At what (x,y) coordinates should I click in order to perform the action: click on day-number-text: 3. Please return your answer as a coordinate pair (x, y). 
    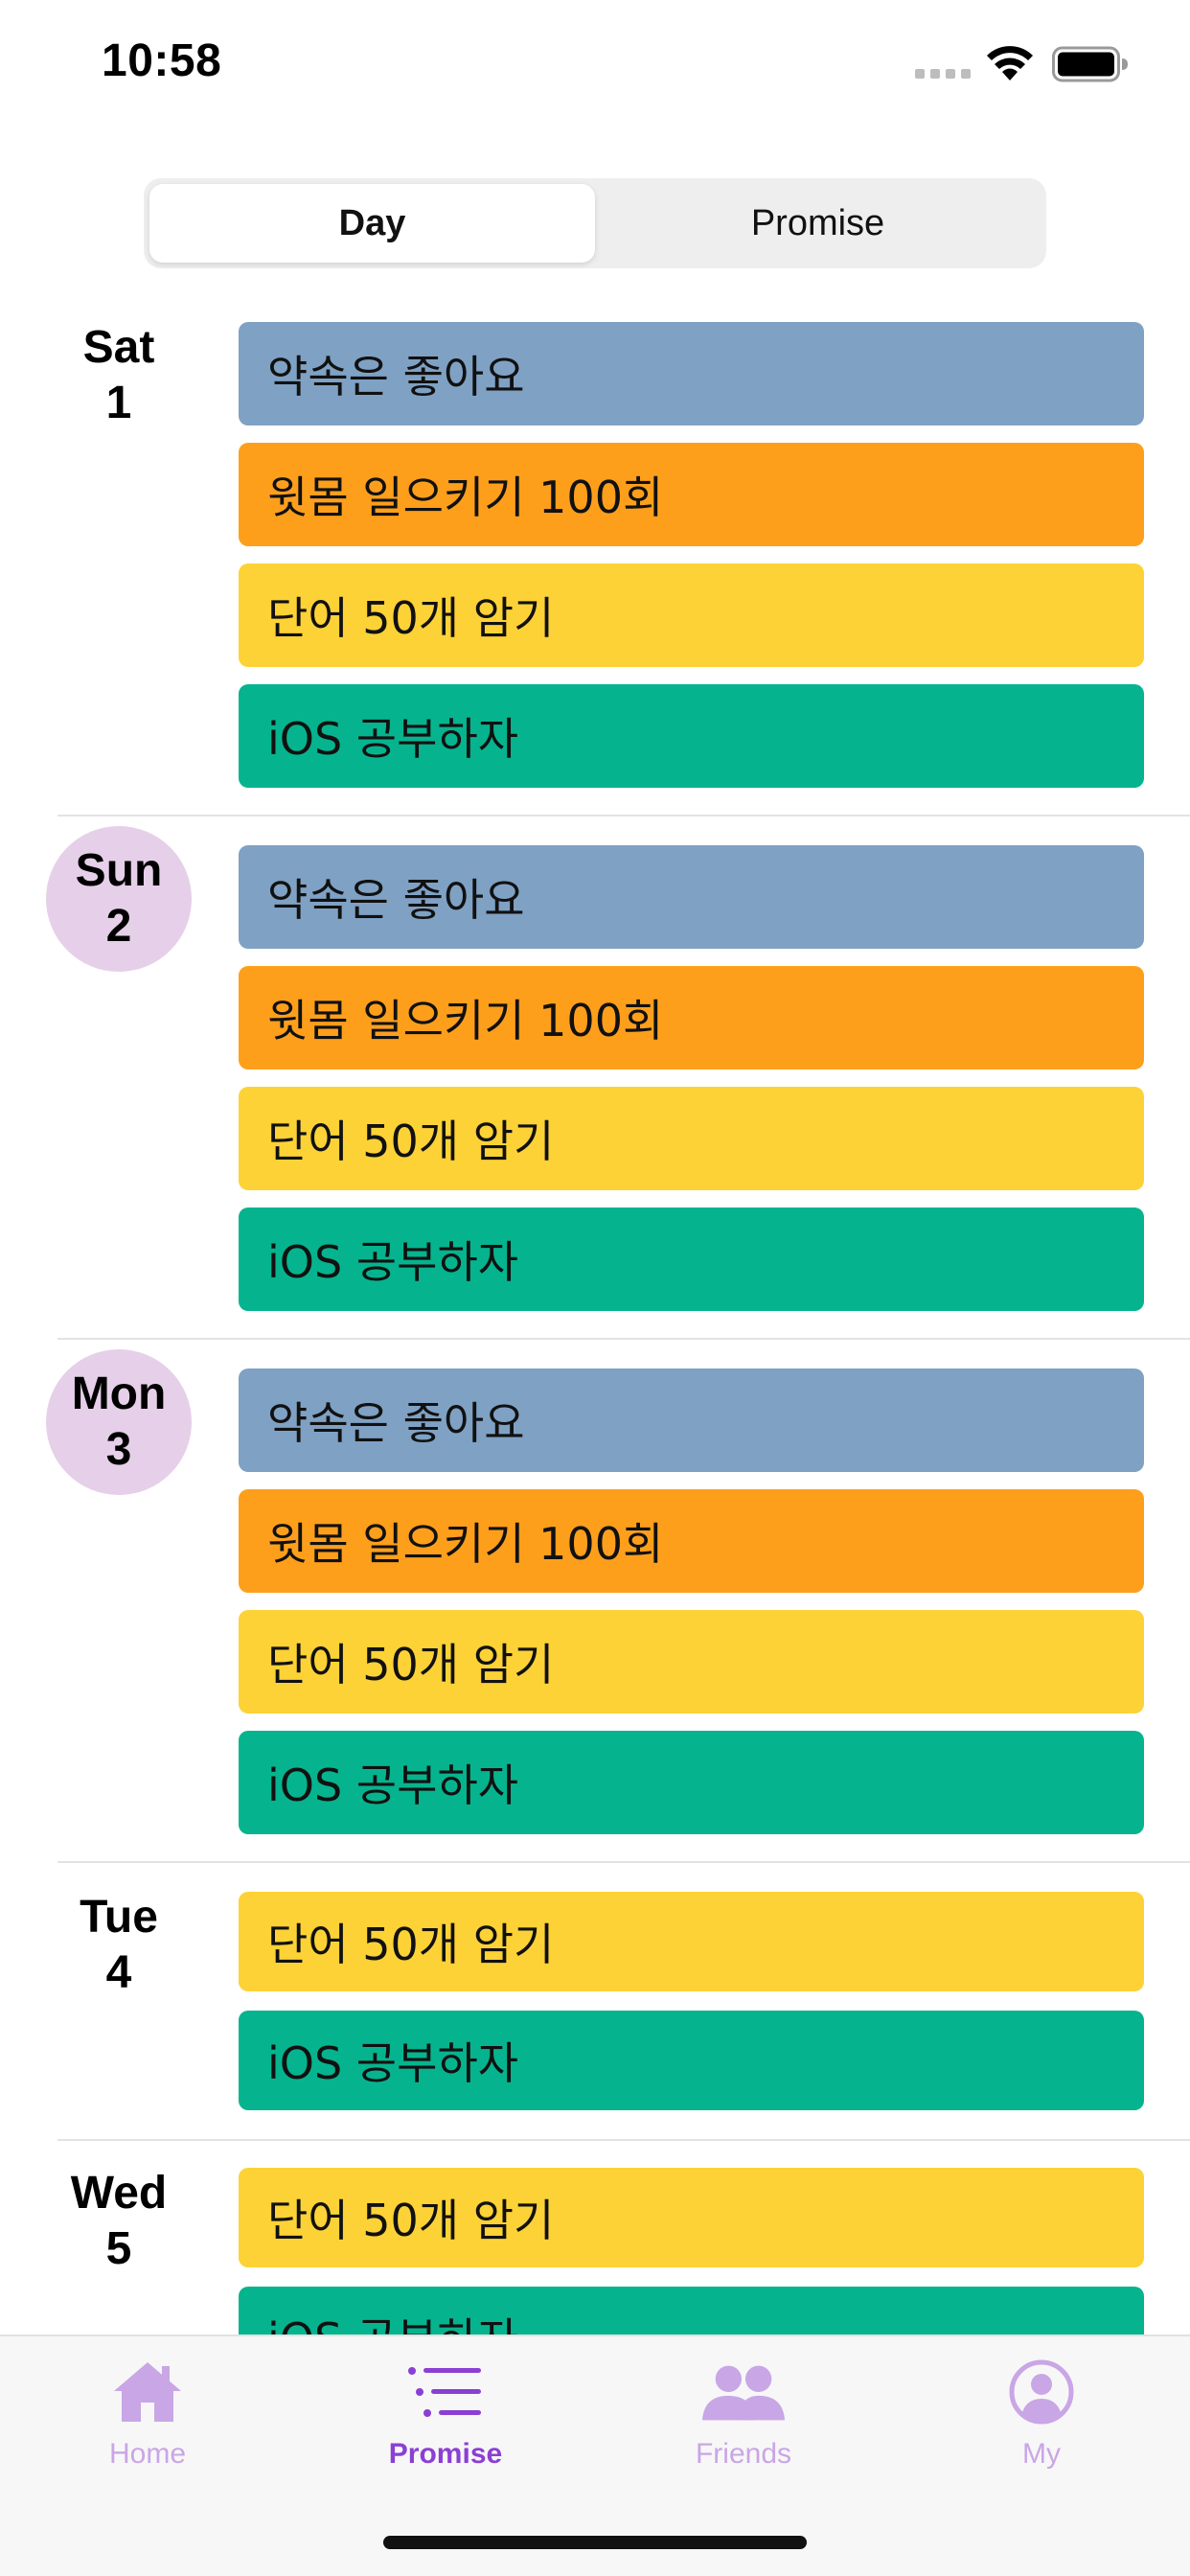
    Looking at the image, I should click on (119, 1449).